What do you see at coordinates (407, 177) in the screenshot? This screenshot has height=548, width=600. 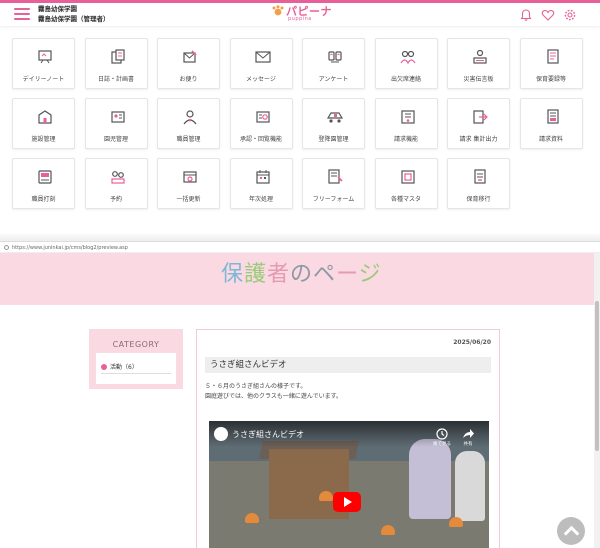 I see `master-icon` at bounding box center [407, 177].